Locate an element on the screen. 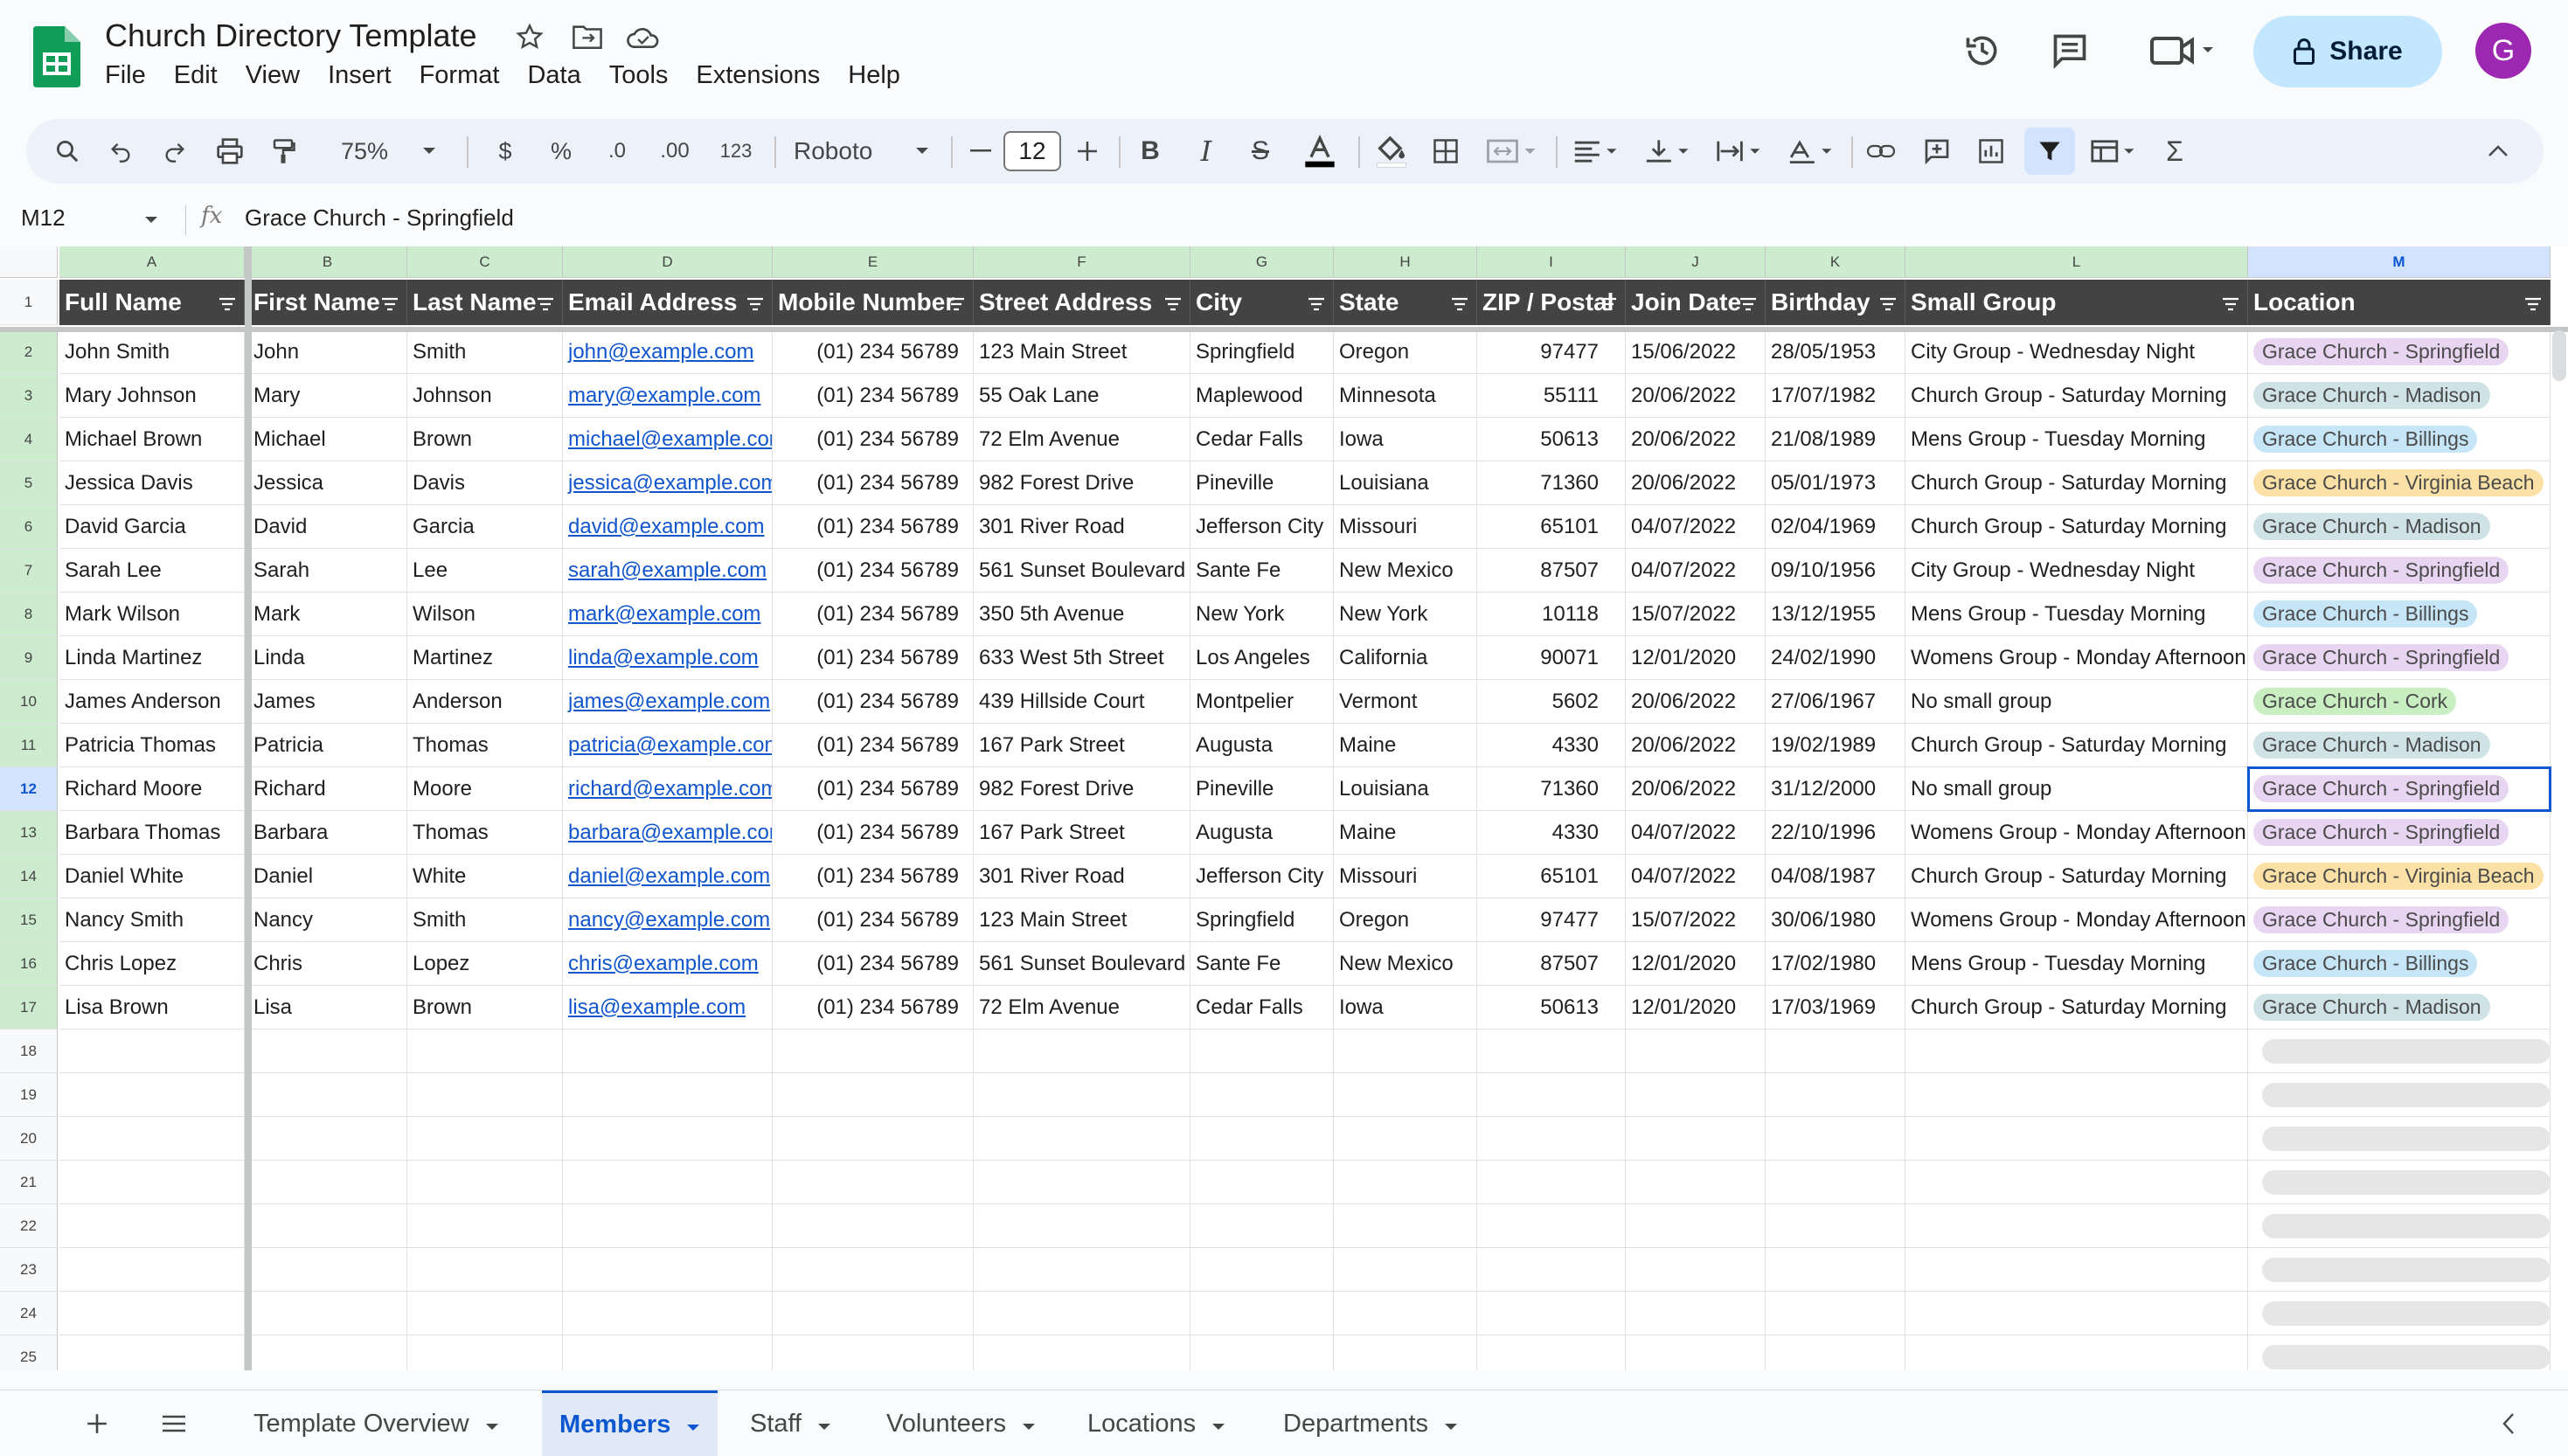 The height and width of the screenshot is (1456, 2568). cell-i2: 97477 is located at coordinates (1551, 352).